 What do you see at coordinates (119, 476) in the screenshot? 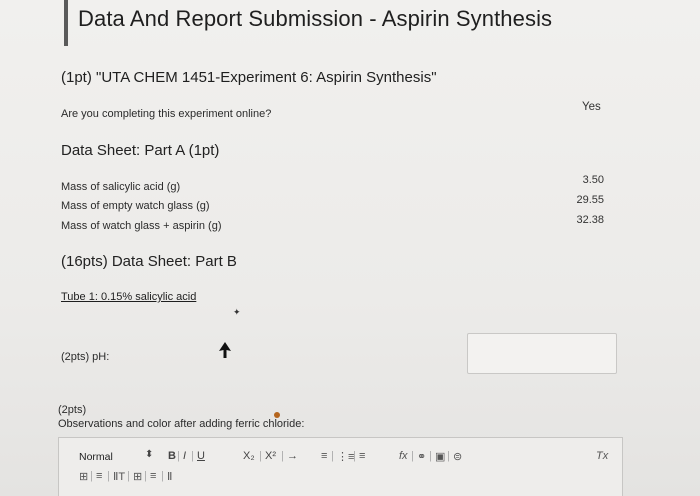
I see `column-icon: ⅡT` at bounding box center [119, 476].